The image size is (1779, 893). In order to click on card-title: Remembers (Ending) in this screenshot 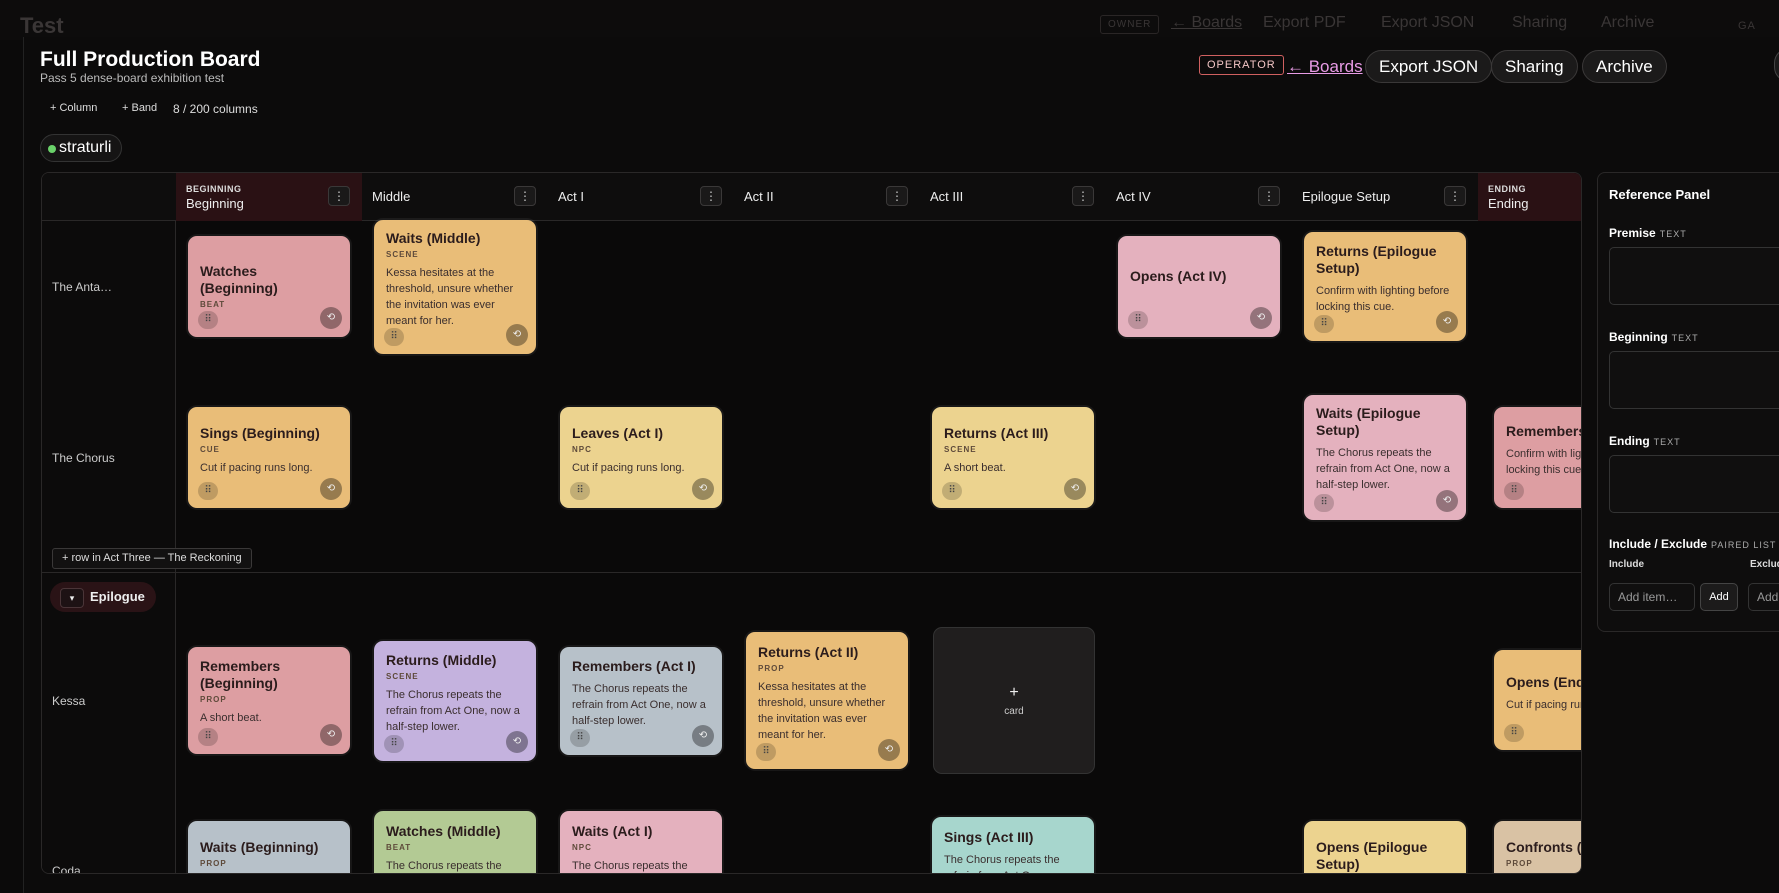, I will do `click(1544, 431)`.